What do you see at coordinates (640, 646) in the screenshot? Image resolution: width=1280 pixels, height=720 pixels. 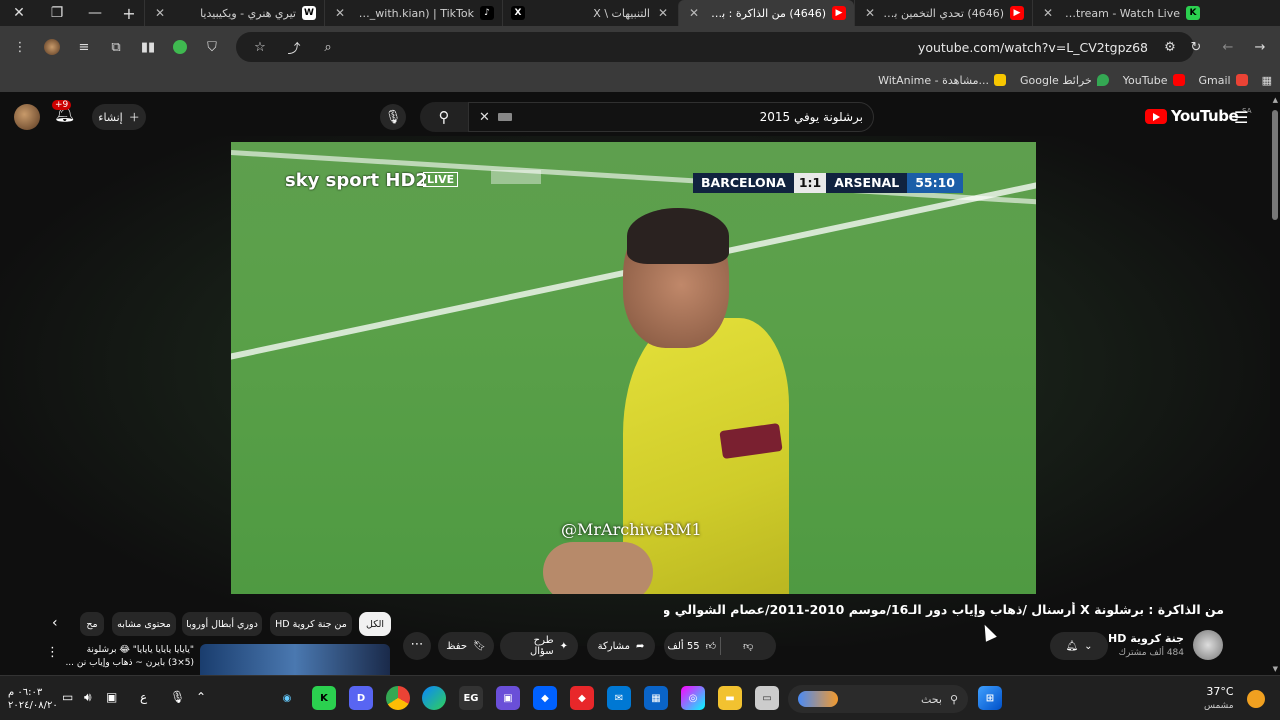 I see `share-arrow-icon: ➦` at bounding box center [640, 646].